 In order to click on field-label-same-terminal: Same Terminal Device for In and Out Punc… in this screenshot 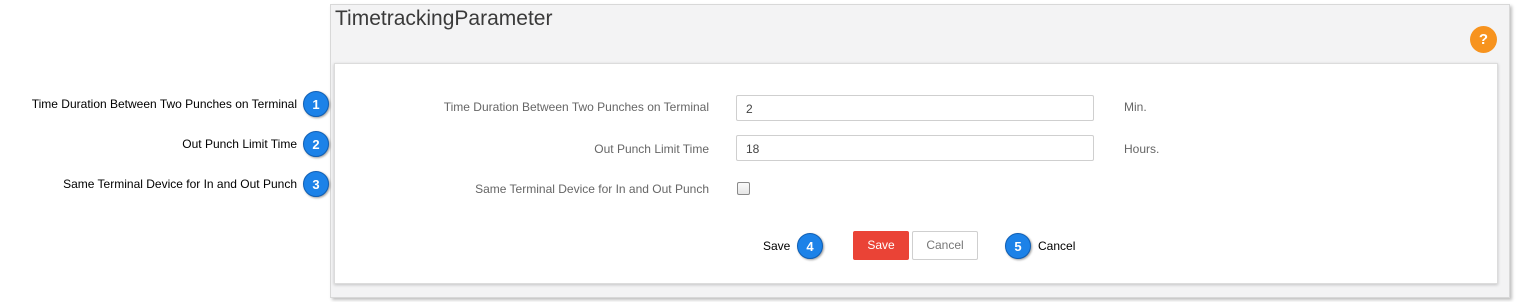, I will do `click(592, 189)`.